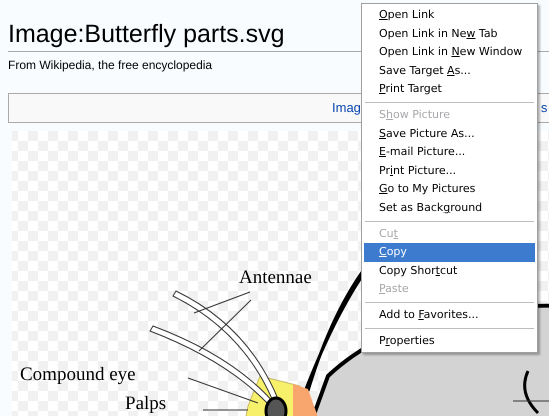 This screenshot has height=416, width=549. What do you see at coordinates (449, 252) in the screenshot?
I see `menu-item: Copy` at bounding box center [449, 252].